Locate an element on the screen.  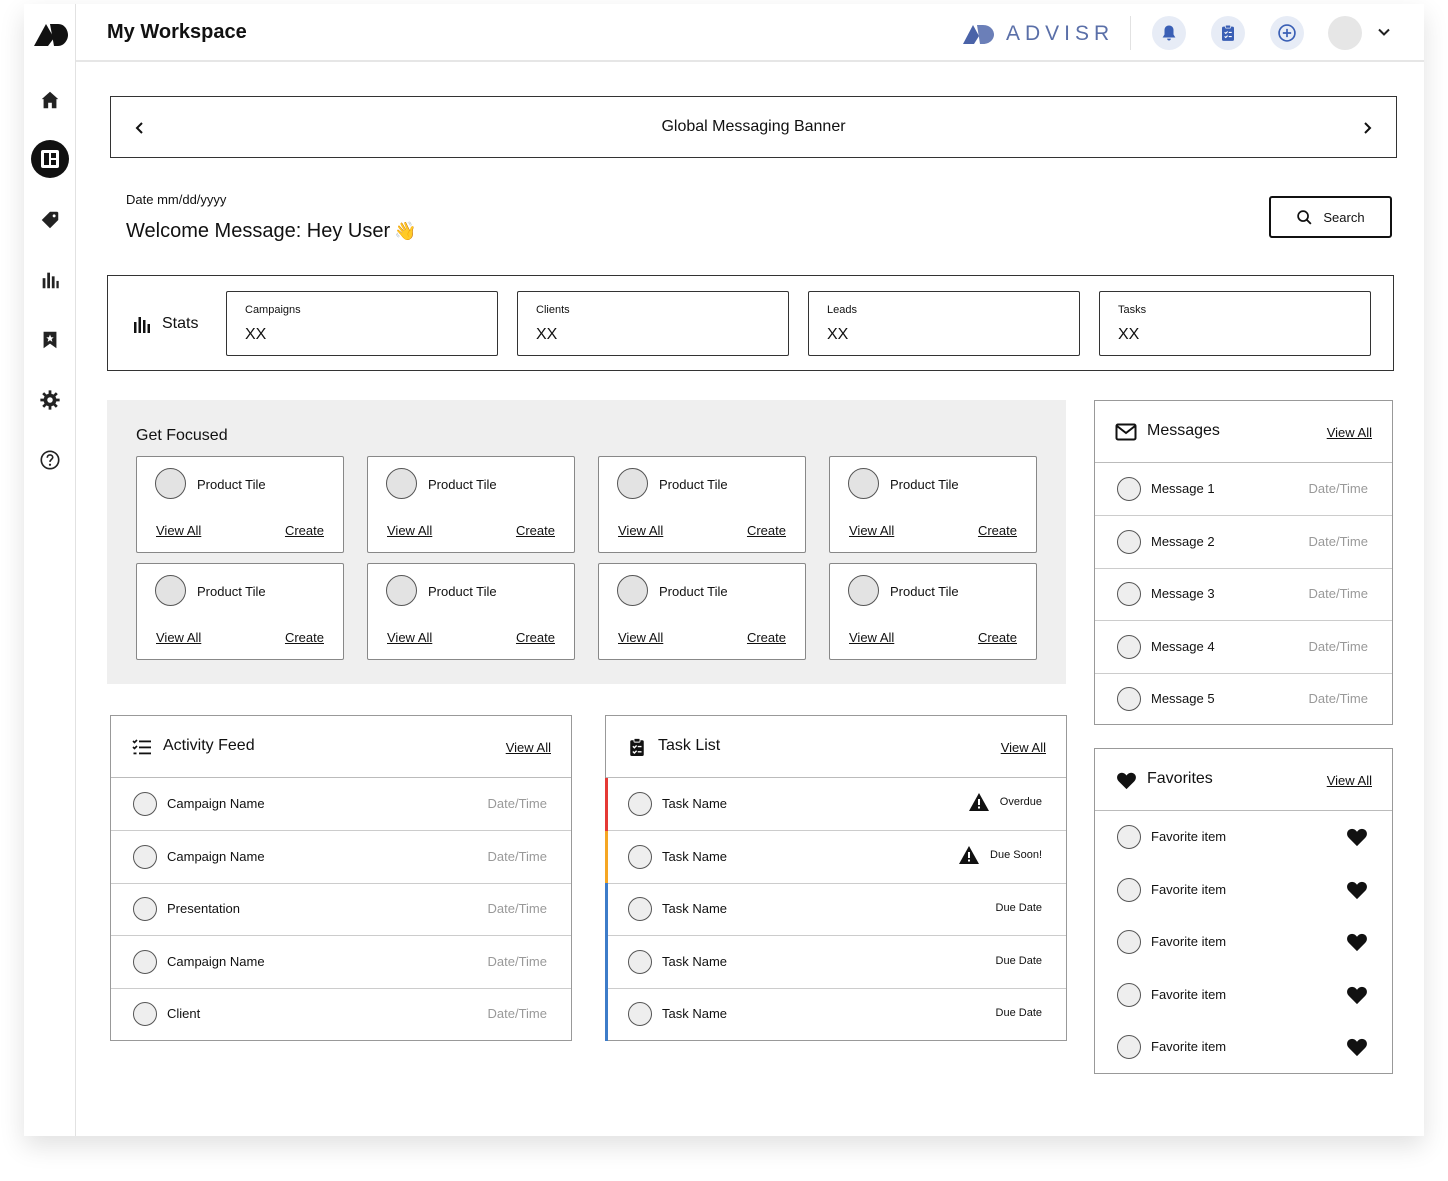
notifications-button is located at coordinates (1169, 33).